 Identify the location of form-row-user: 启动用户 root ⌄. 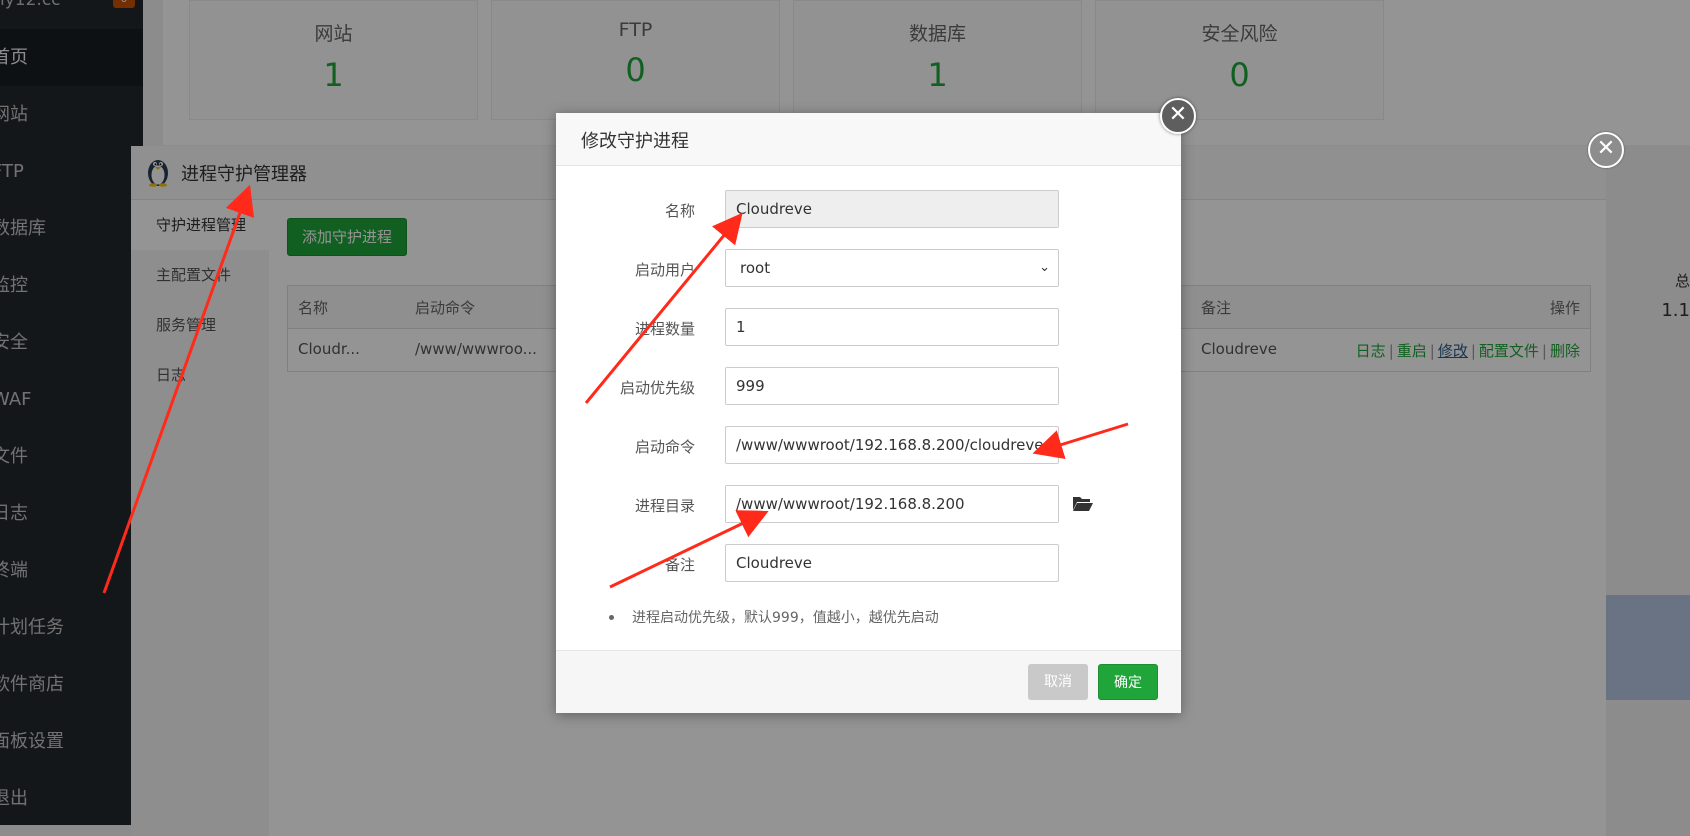
(868, 269).